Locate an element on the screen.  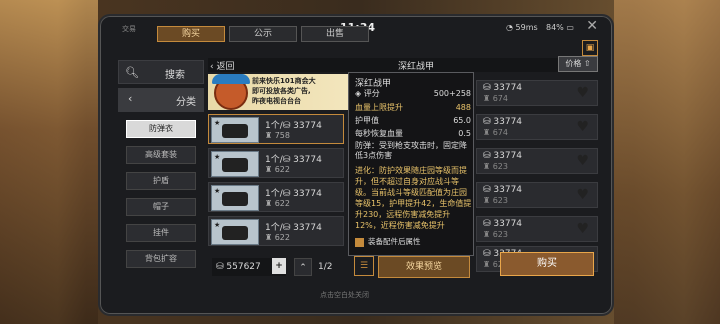
pager: ⌃ 1/2 is located at coordinates (324, 267).